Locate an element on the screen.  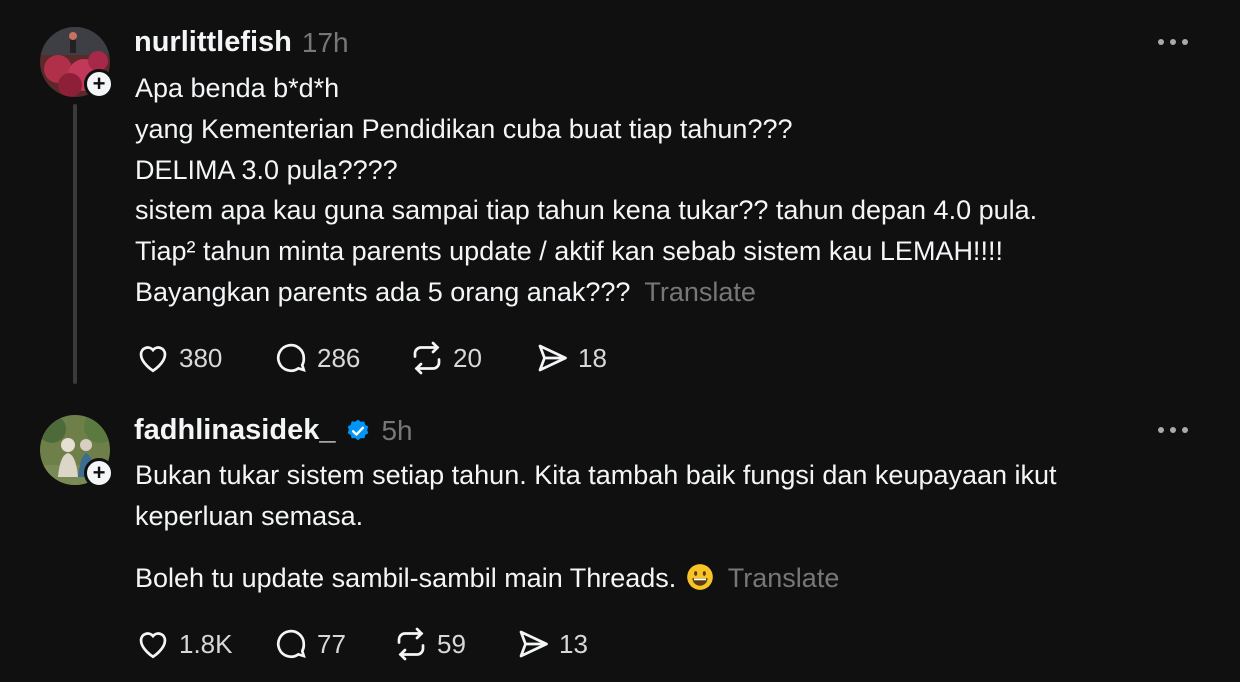
repost-count: 59 is located at coordinates (451, 643).